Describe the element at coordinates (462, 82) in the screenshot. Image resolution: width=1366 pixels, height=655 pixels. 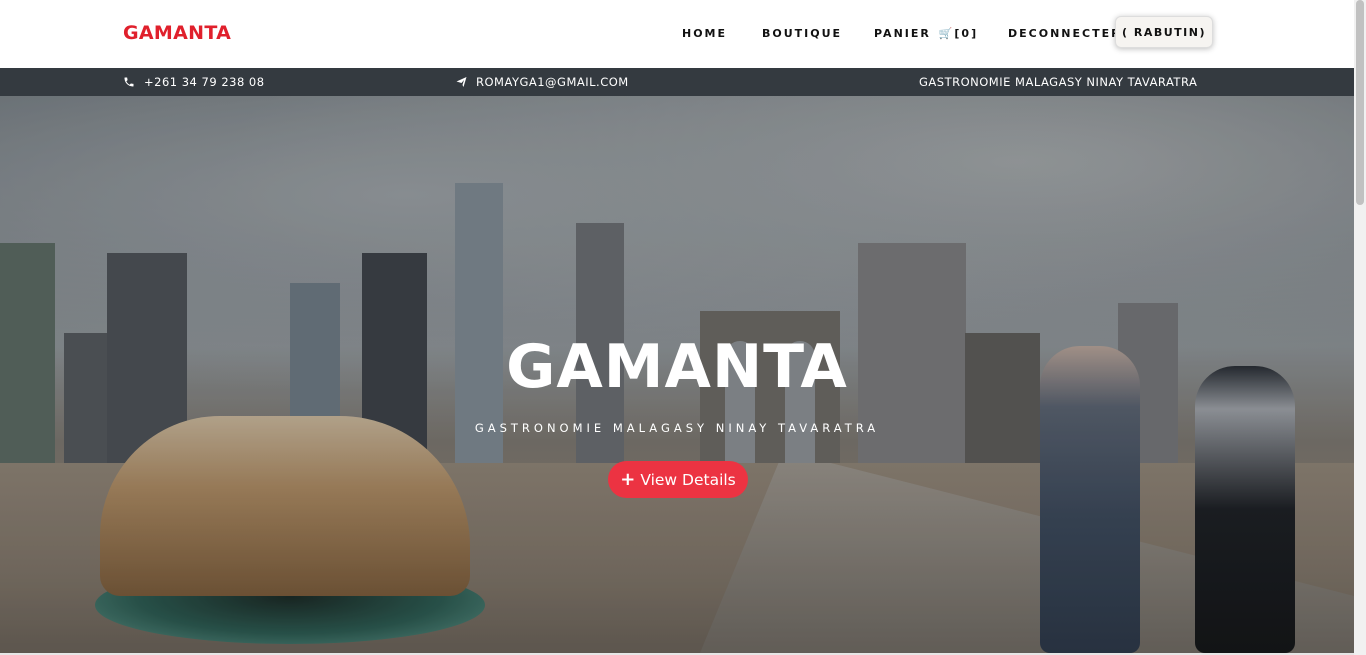
I see `send-icon` at that location.